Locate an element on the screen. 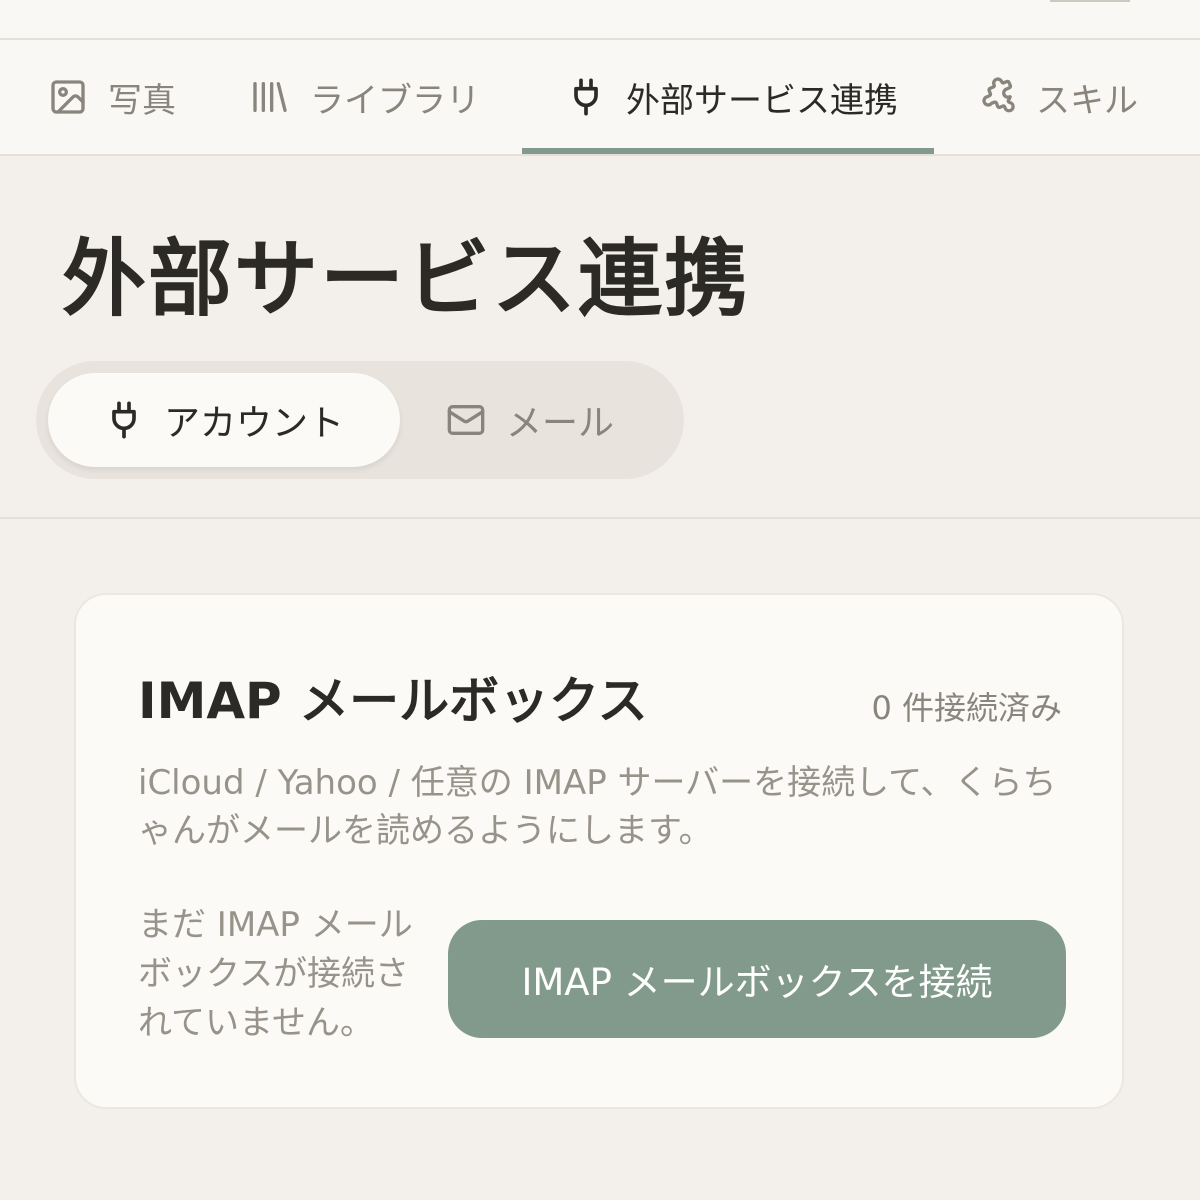 The width and height of the screenshot is (1200, 1200). top-strip is located at coordinates (600, 20).